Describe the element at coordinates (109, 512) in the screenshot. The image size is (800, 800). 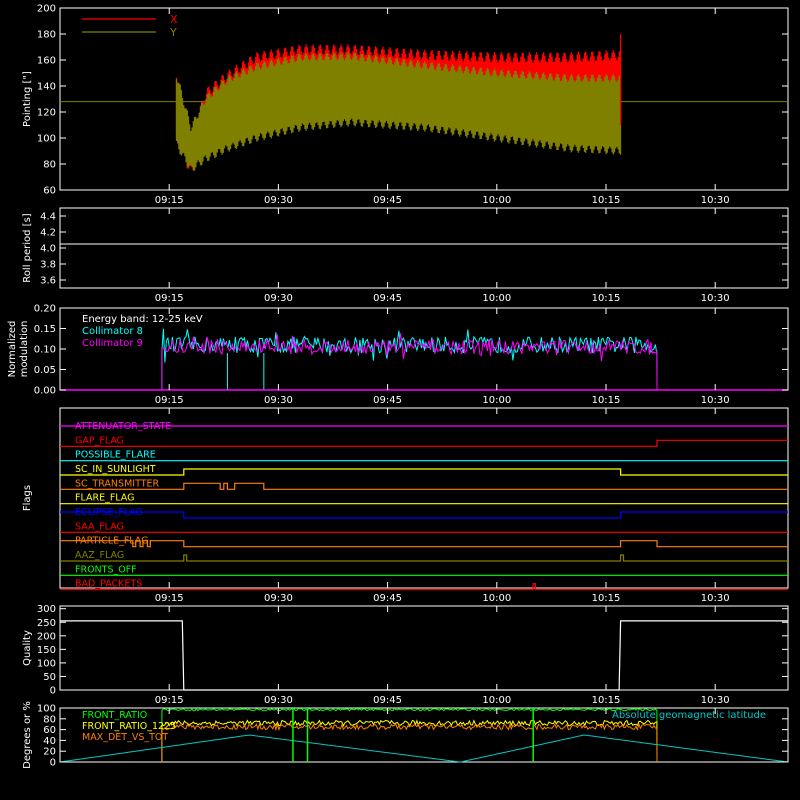
I see `flag-label: ECLIPSE_FLAG` at that location.